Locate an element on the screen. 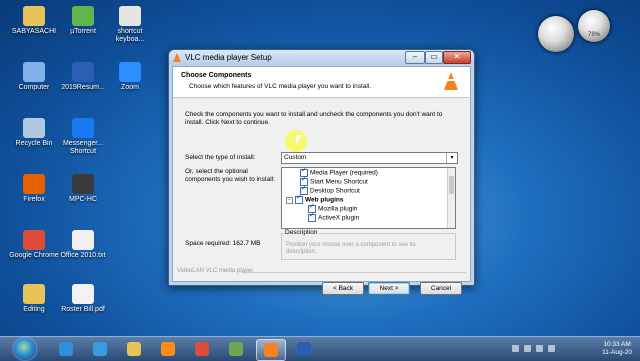  page-title: Choose Components is located at coordinates (216, 75).